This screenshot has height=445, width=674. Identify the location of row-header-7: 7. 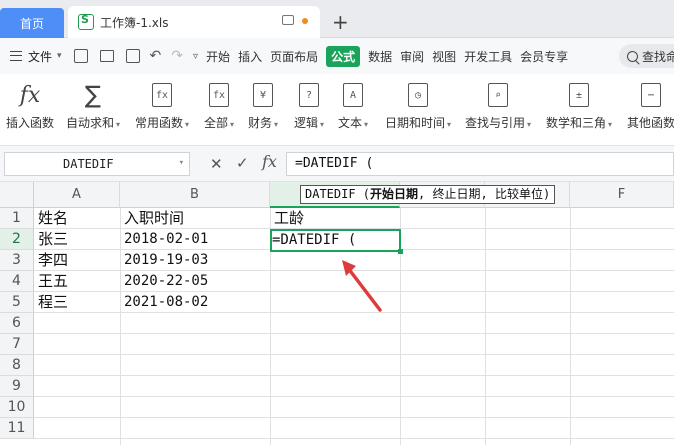
(17, 344).